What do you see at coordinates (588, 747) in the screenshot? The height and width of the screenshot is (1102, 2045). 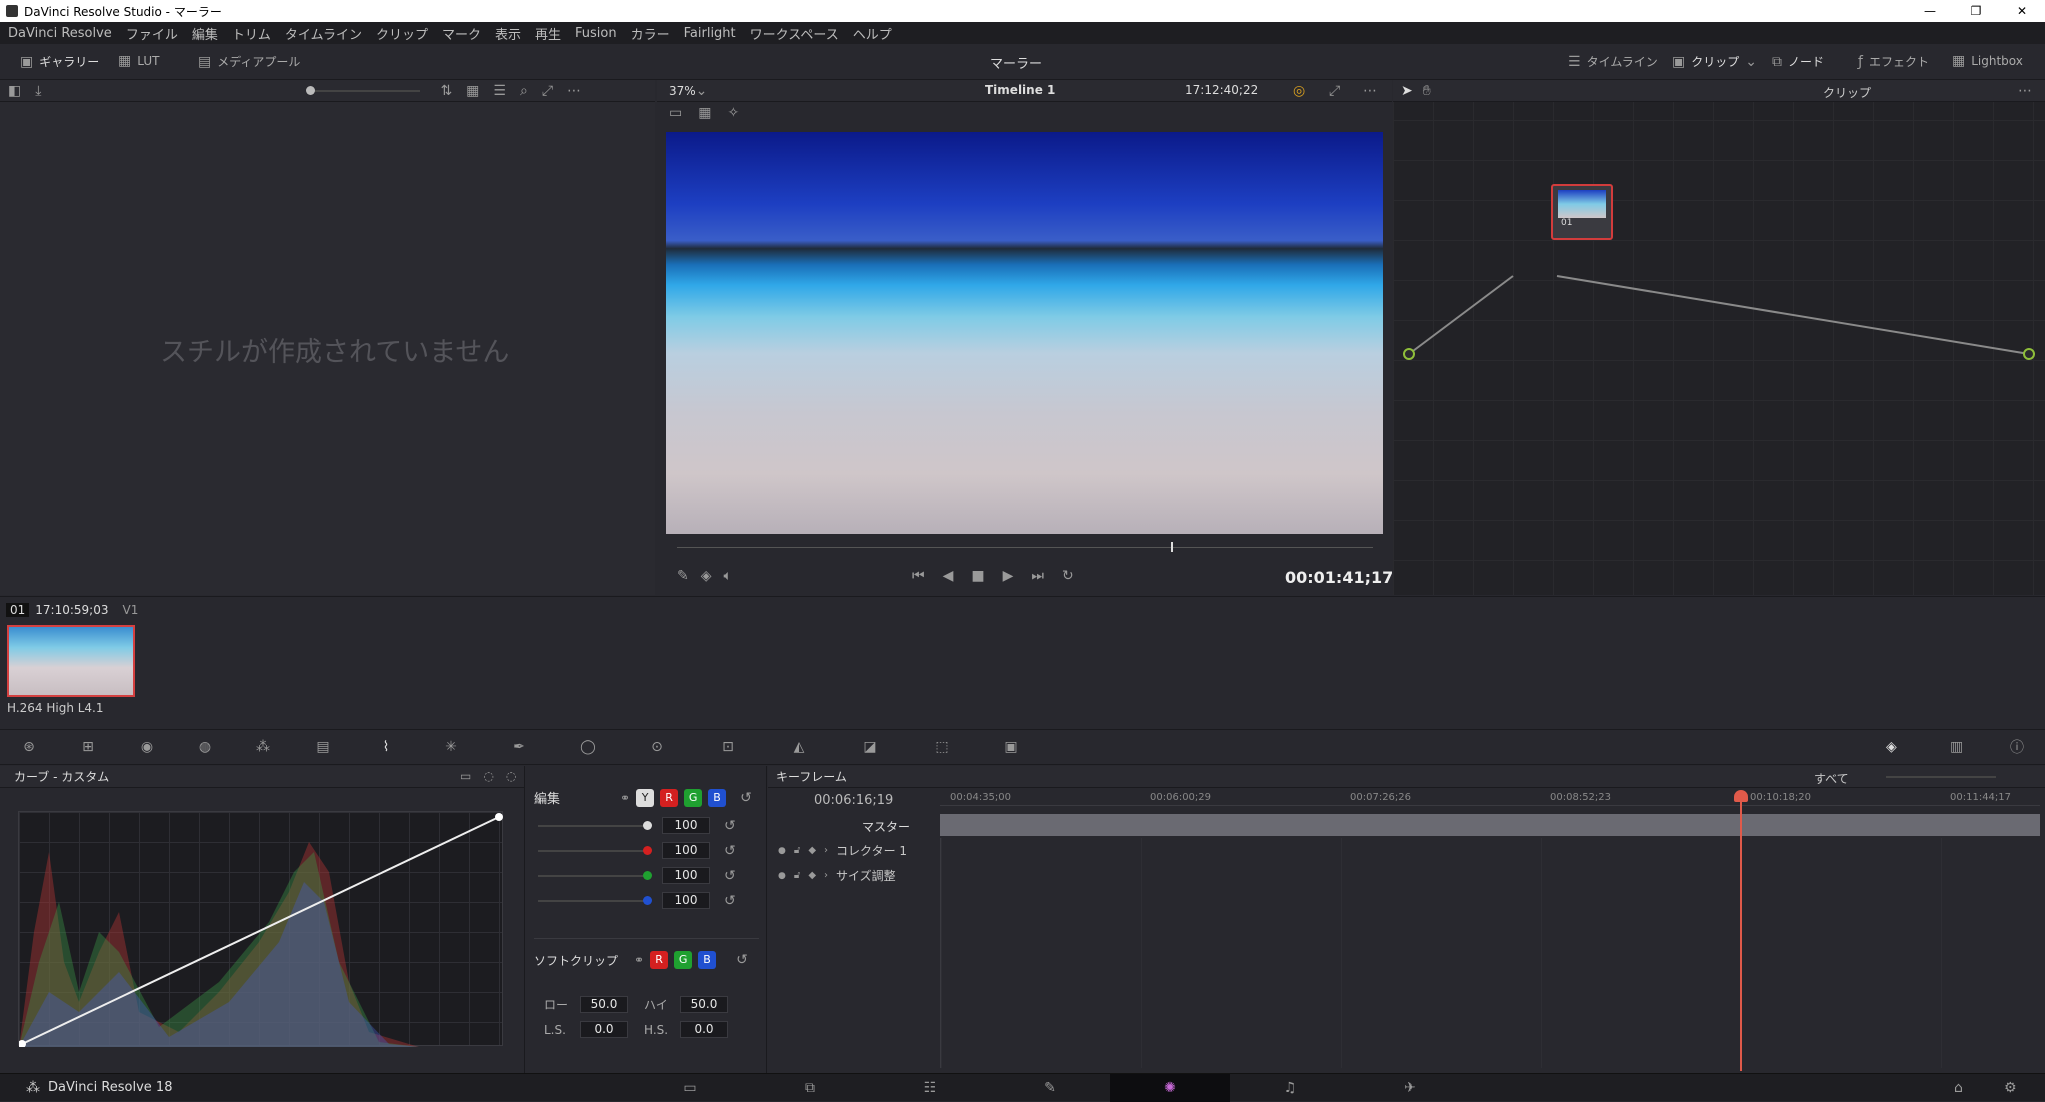 I see `window-icon: ◯` at bounding box center [588, 747].